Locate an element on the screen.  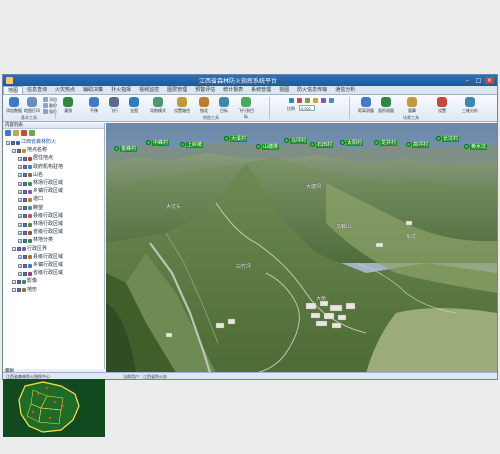
ribbon-button-3: 平移 is located at coordinates (94, 105).